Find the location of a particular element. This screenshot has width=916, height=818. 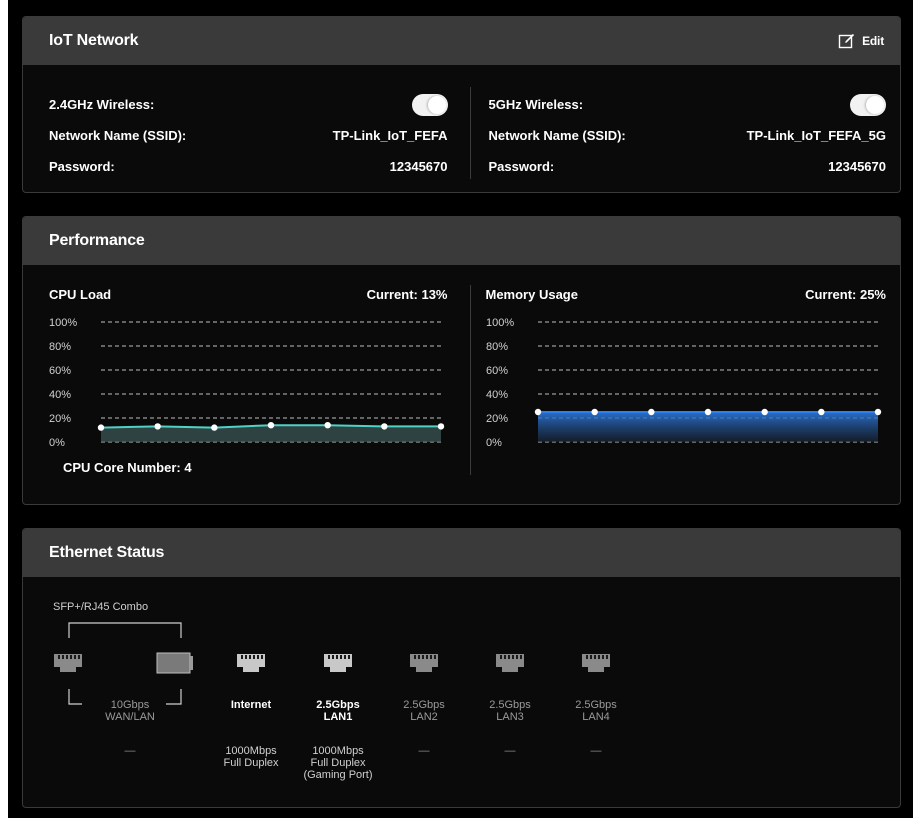

port-name: LAN3 is located at coordinates (510, 717).